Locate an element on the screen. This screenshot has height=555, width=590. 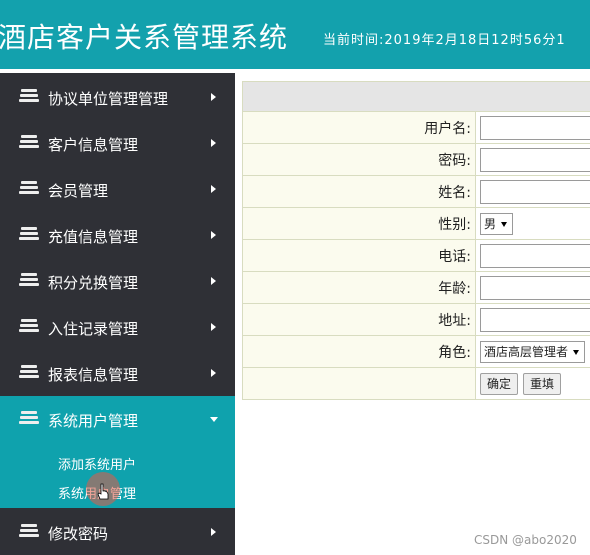
gender-select: 男 is located at coordinates (497, 223).